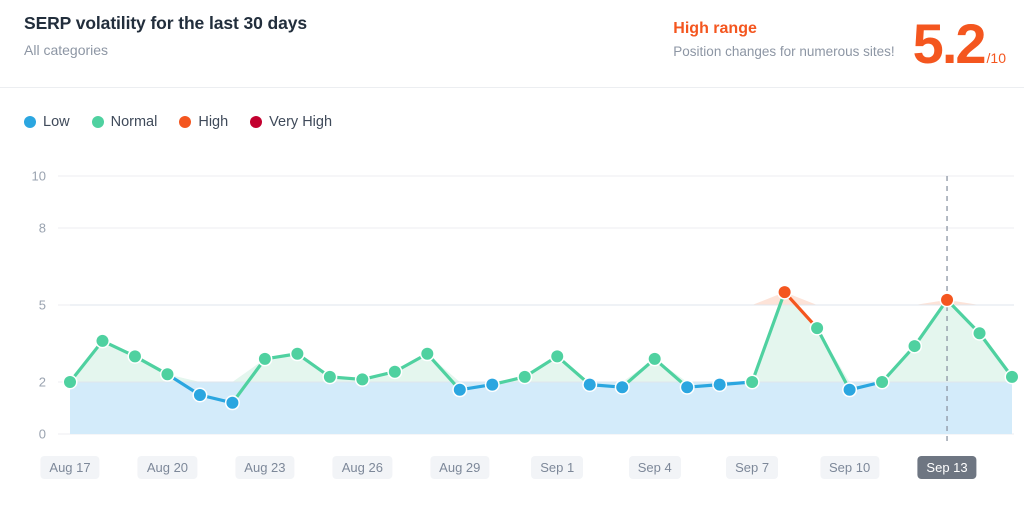 The width and height of the screenshot is (1024, 505). What do you see at coordinates (654, 467) in the screenshot?
I see `x-axis-label: Sep 4` at bounding box center [654, 467].